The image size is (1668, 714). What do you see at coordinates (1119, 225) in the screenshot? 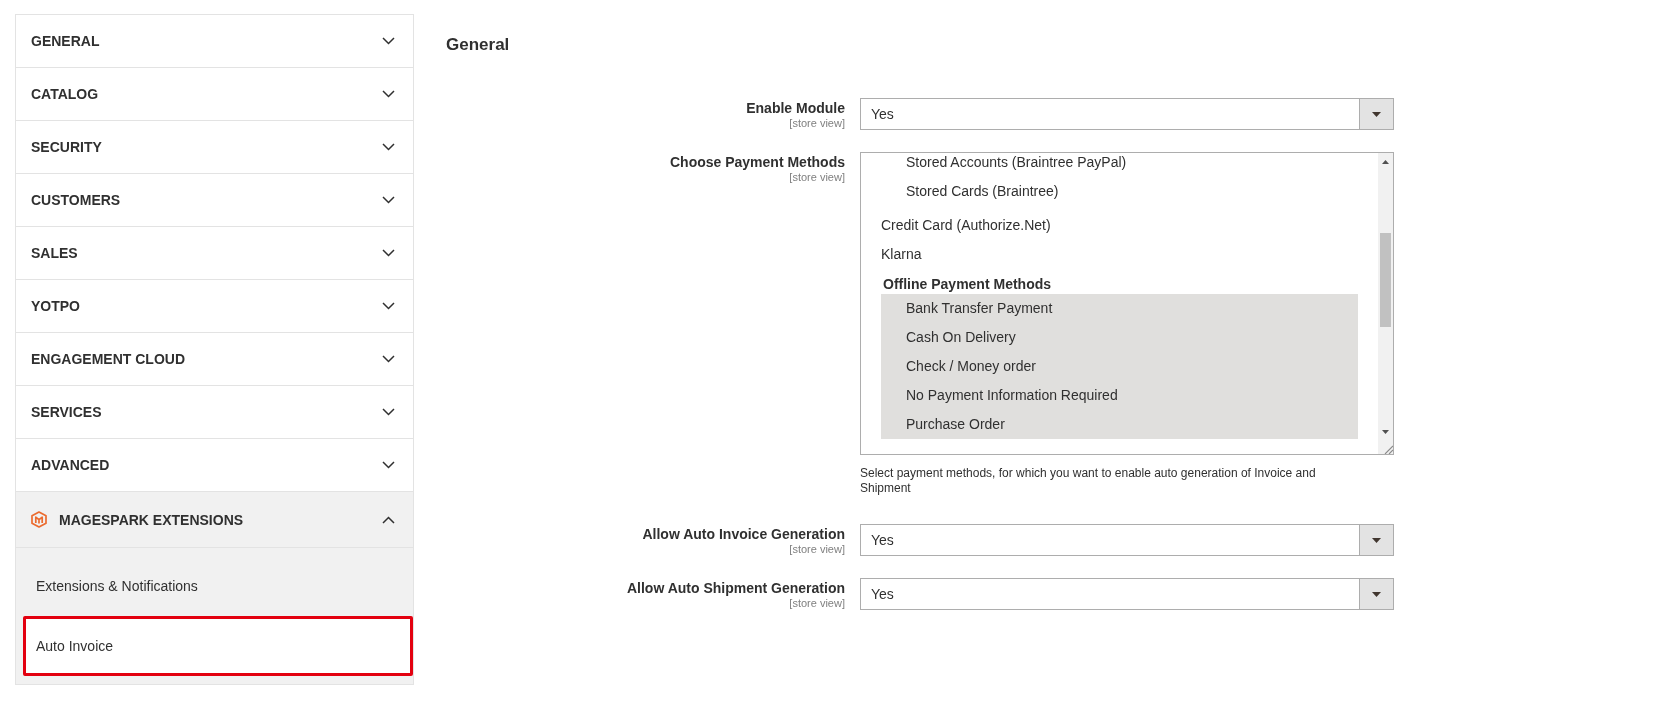
I see `list-option: Credit Card (Authorize.Net)` at bounding box center [1119, 225].